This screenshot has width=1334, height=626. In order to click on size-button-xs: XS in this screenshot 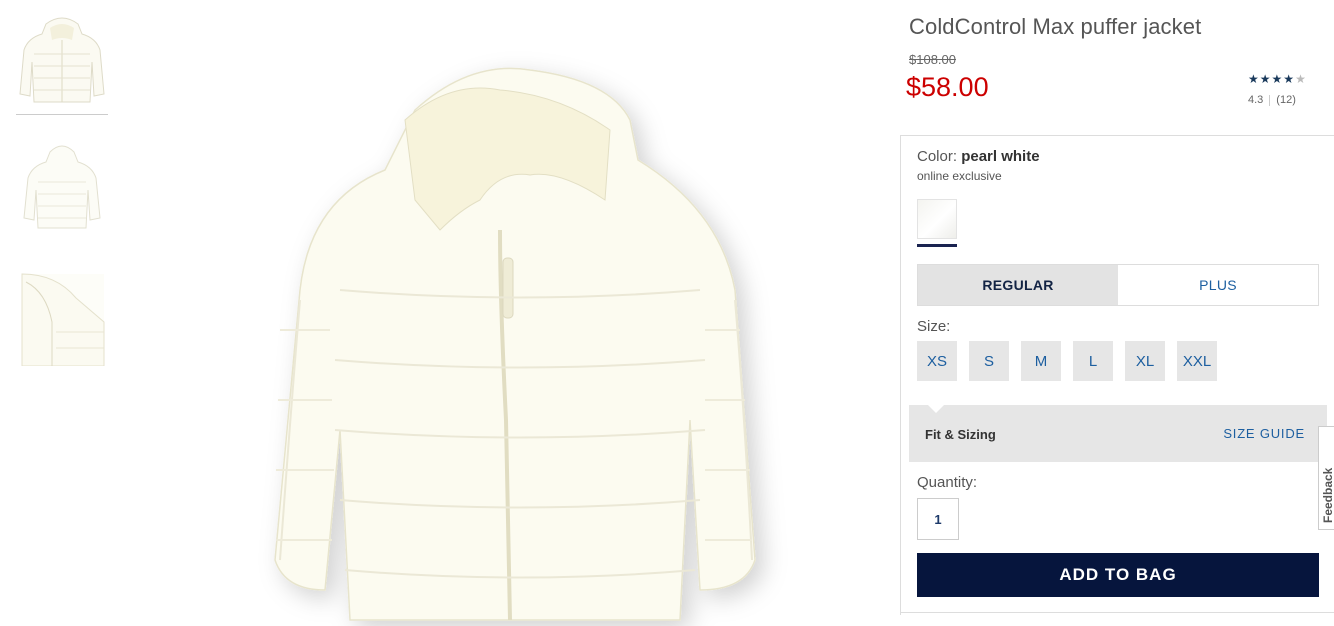, I will do `click(937, 361)`.